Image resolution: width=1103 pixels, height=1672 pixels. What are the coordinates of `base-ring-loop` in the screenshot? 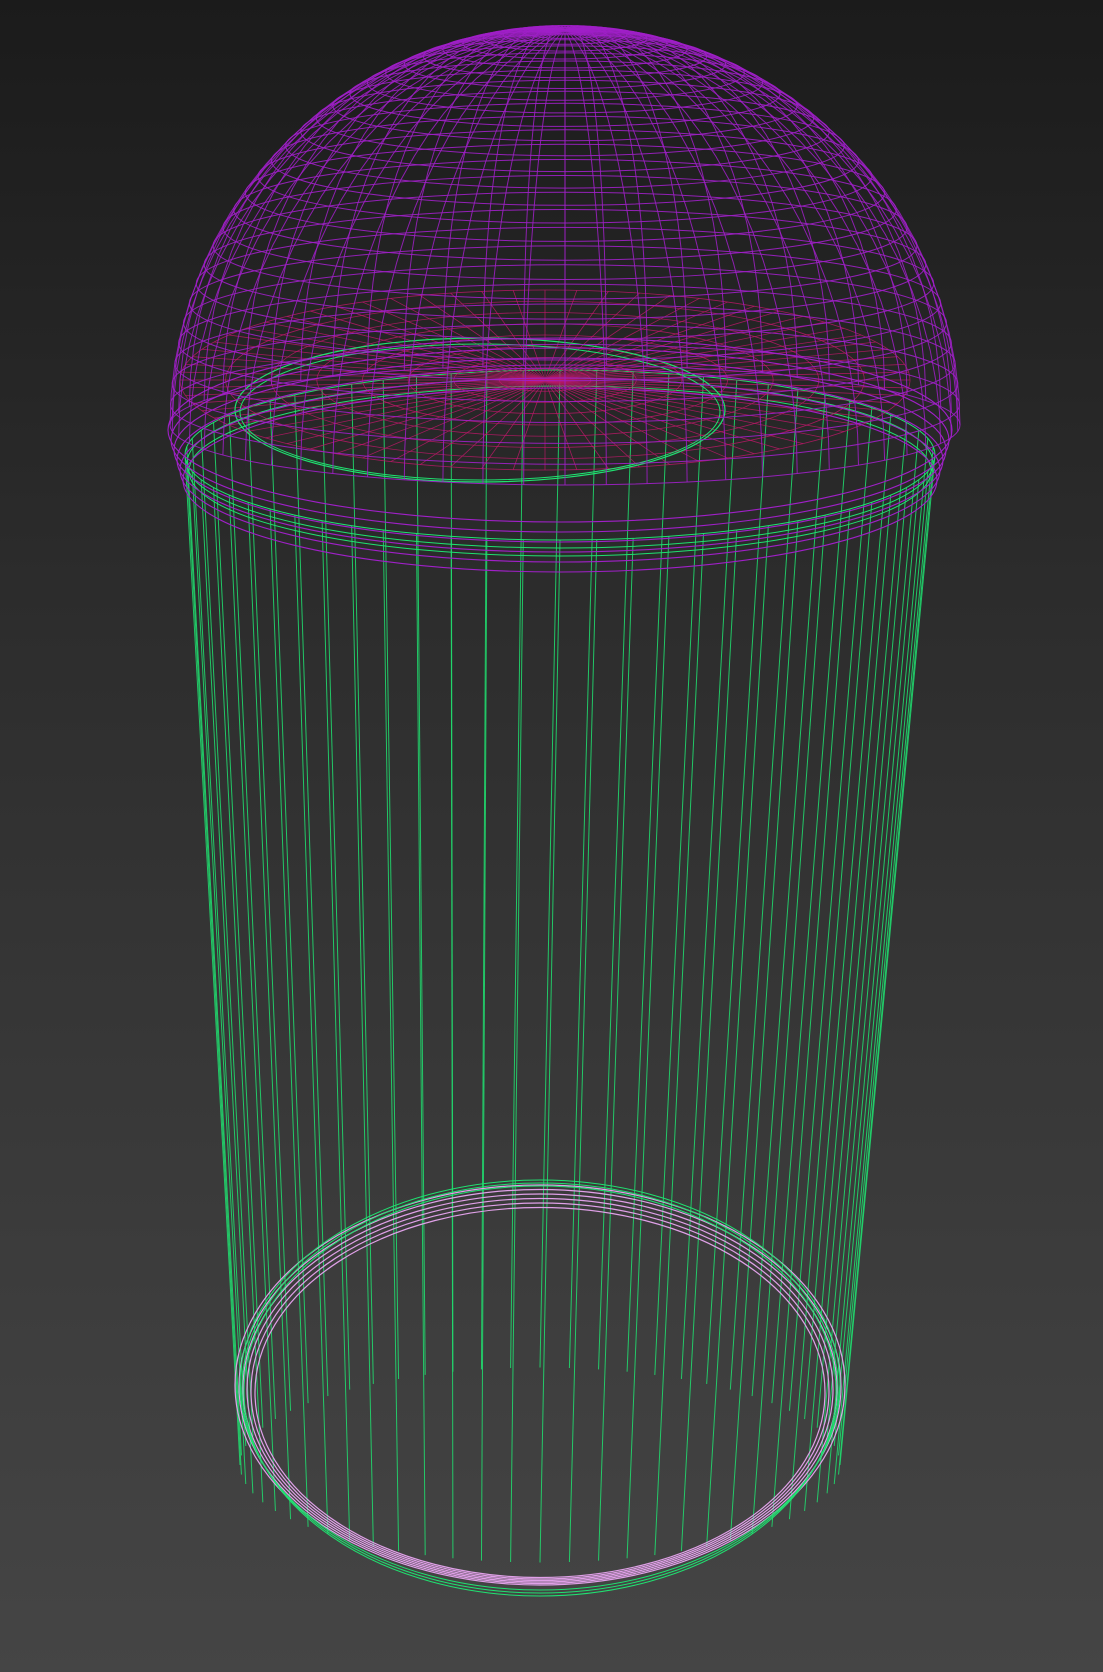 It's located at (540, 1392).